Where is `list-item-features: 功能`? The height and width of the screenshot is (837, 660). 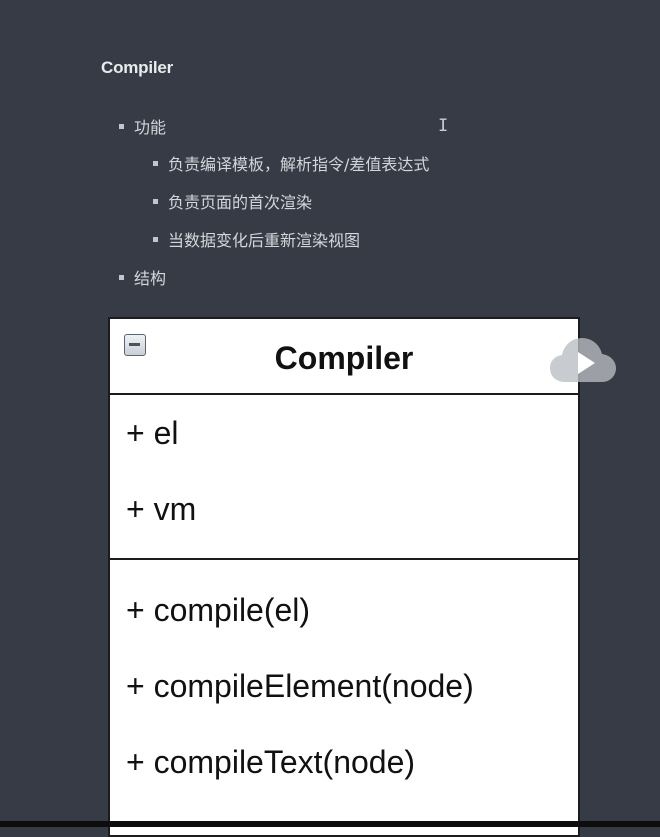 list-item-features: 功能 is located at coordinates (142, 126).